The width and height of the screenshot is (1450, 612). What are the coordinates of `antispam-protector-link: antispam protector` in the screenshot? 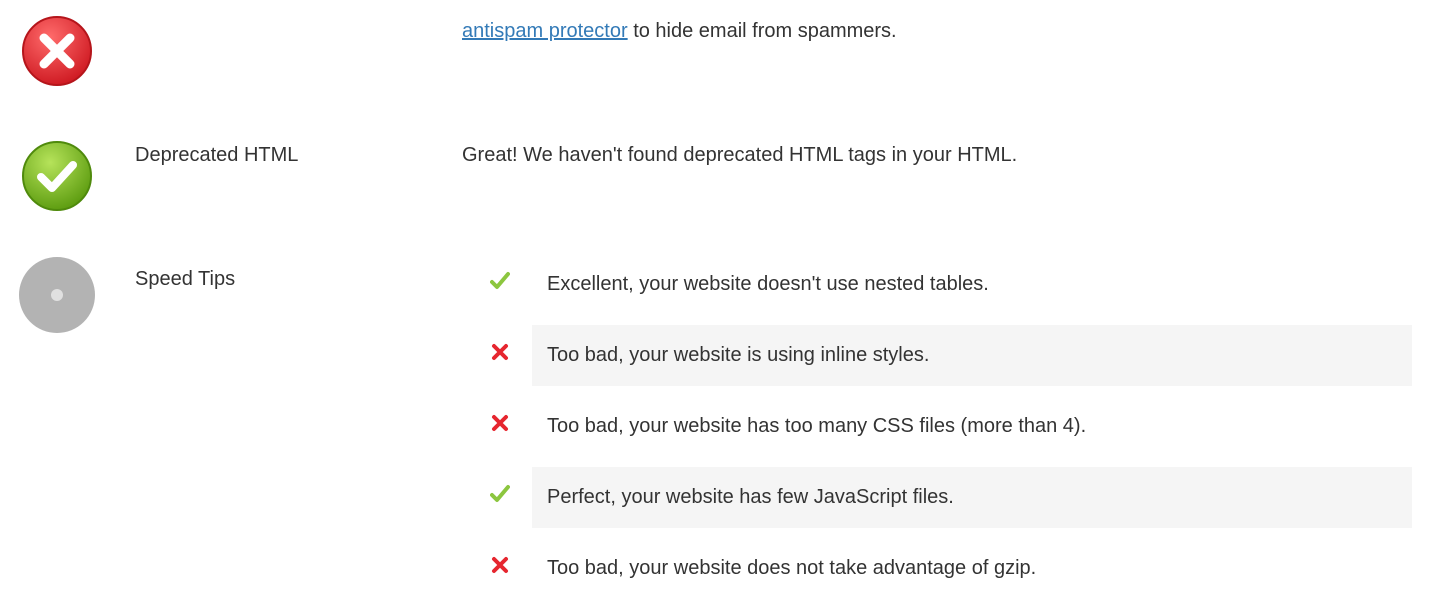 It's located at (545, 31).